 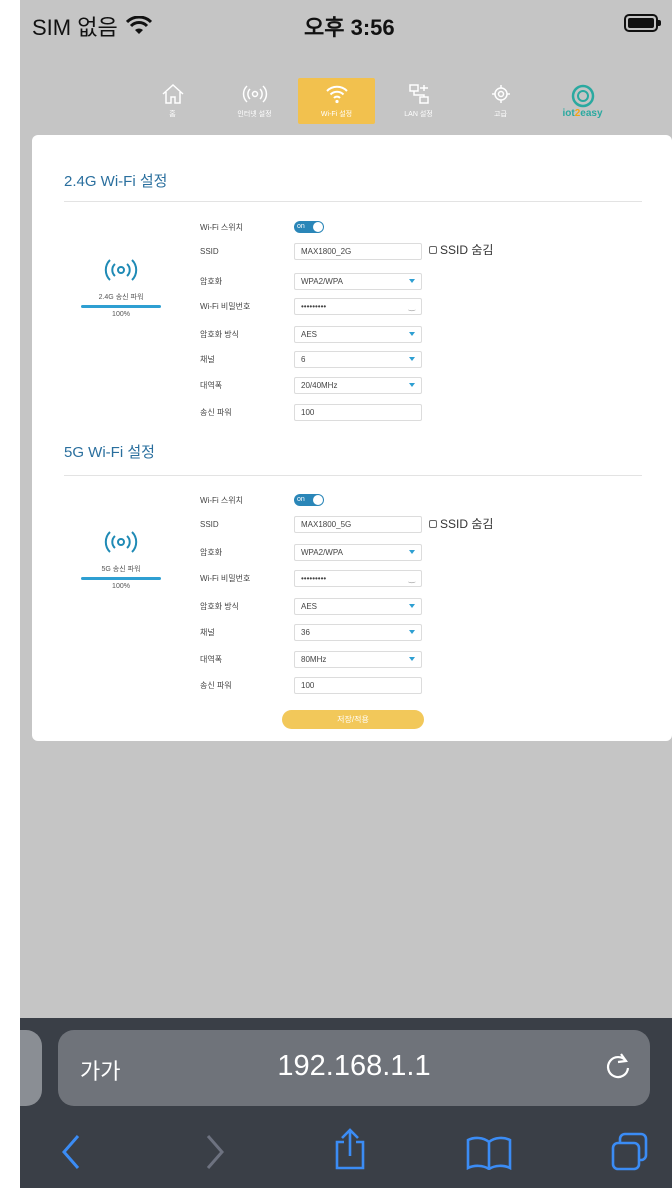 I want to click on wifi-5-txpower-row: 송신 파워 100, so click(x=311, y=685).